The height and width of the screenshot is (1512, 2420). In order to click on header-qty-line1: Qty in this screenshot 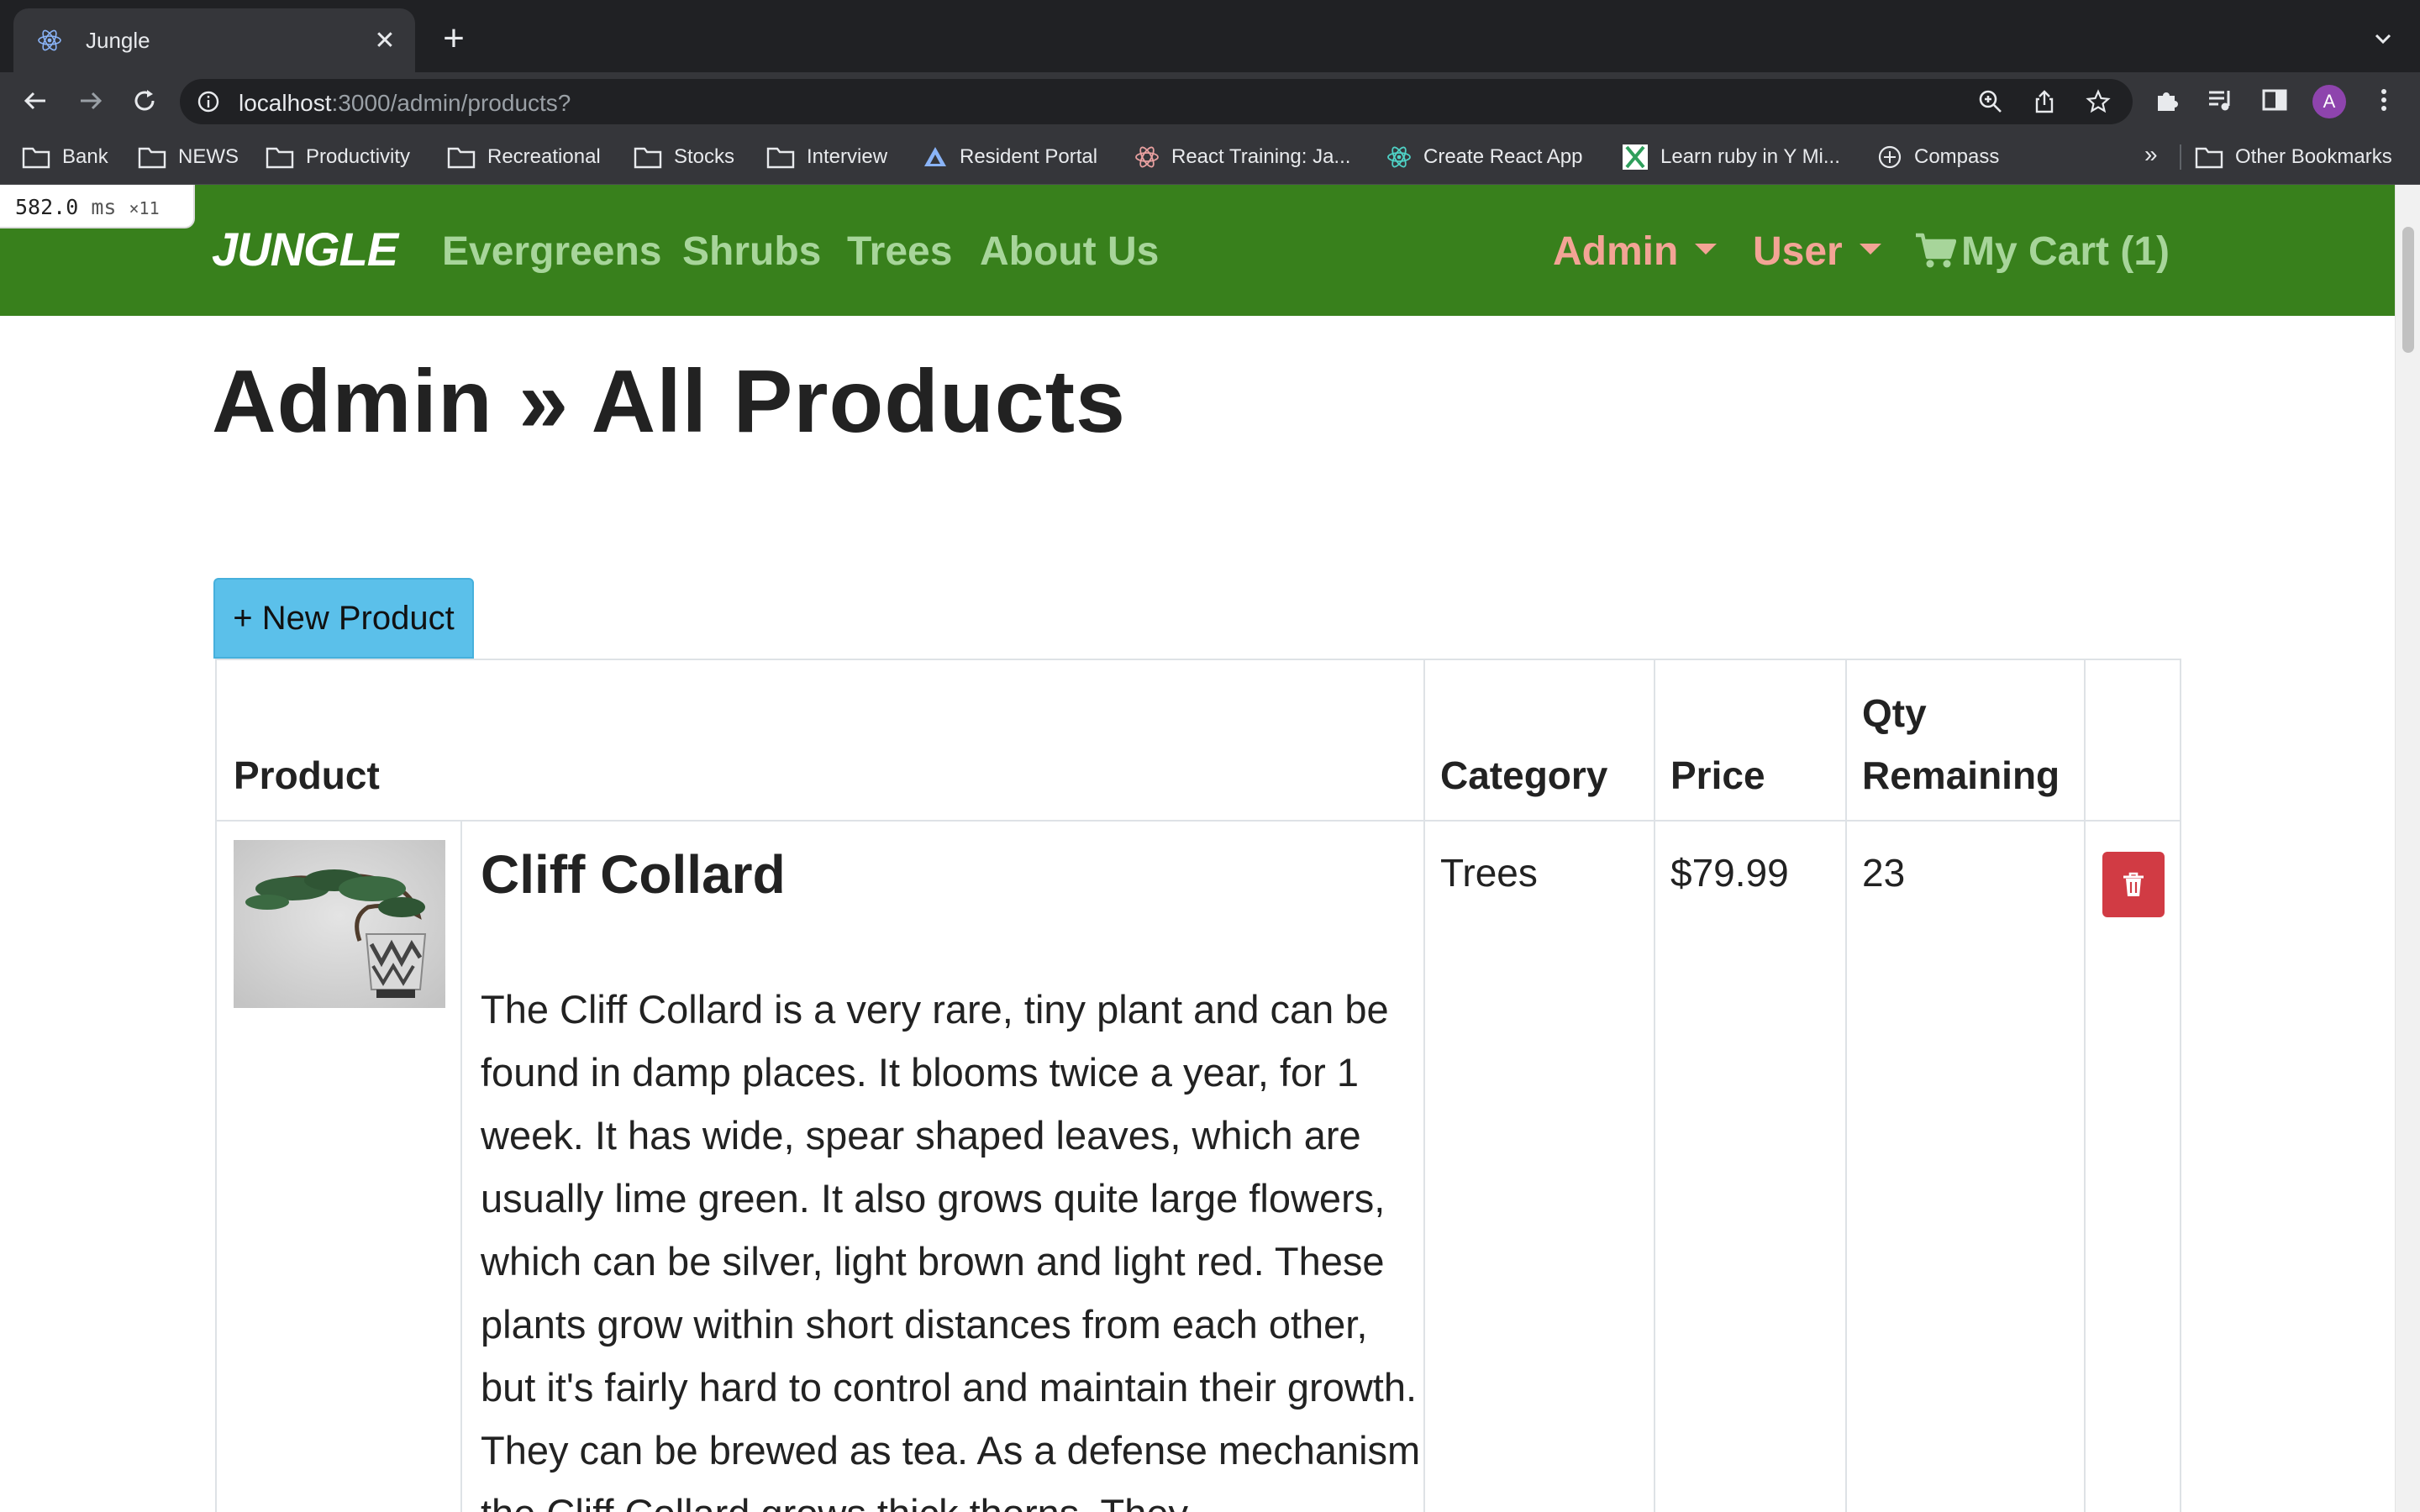, I will do `click(1894, 713)`.